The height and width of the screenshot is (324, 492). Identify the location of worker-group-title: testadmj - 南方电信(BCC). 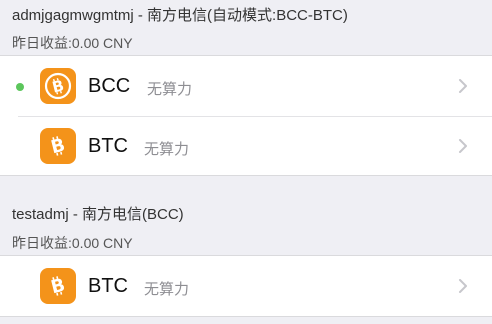
(98, 214).